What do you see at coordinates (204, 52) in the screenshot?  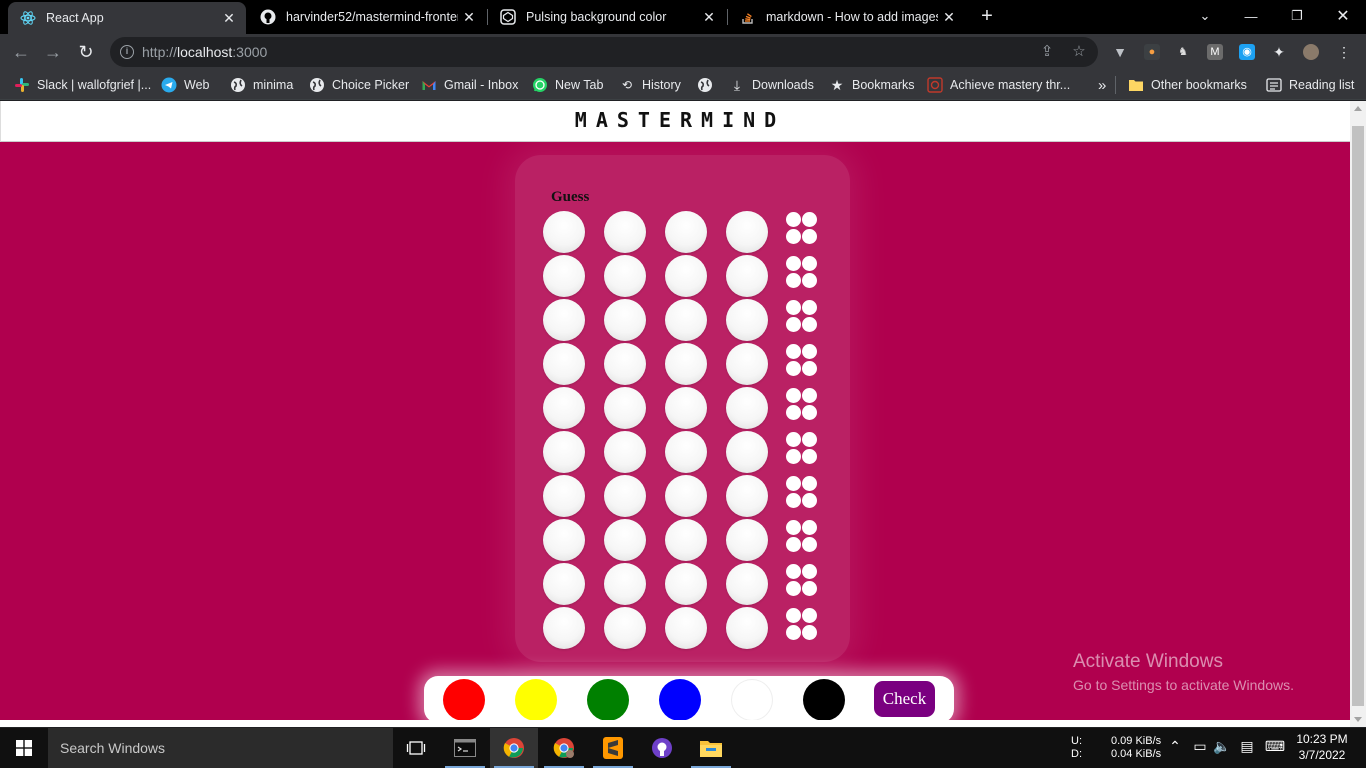 I see `url-text: http://localhost:3000` at bounding box center [204, 52].